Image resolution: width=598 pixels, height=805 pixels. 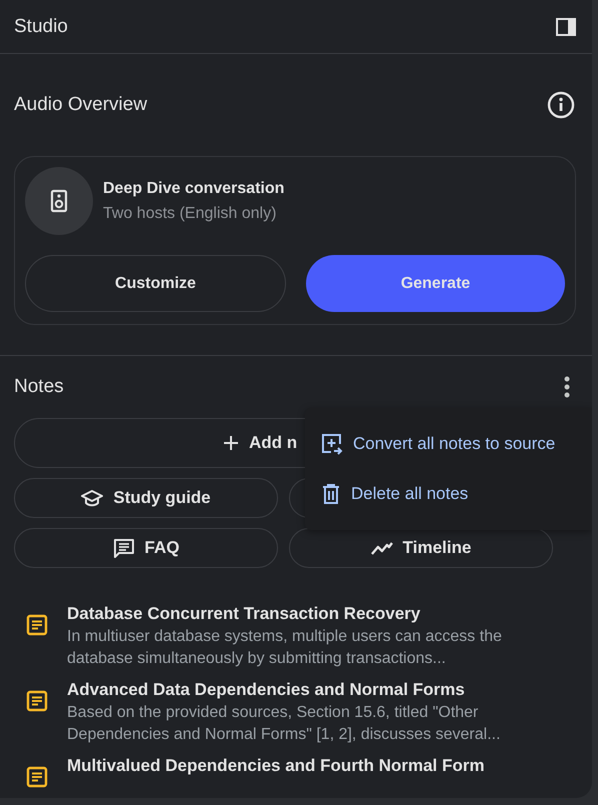 What do you see at coordinates (193, 189) in the screenshot?
I see `card-title: Deep Dive conversation` at bounding box center [193, 189].